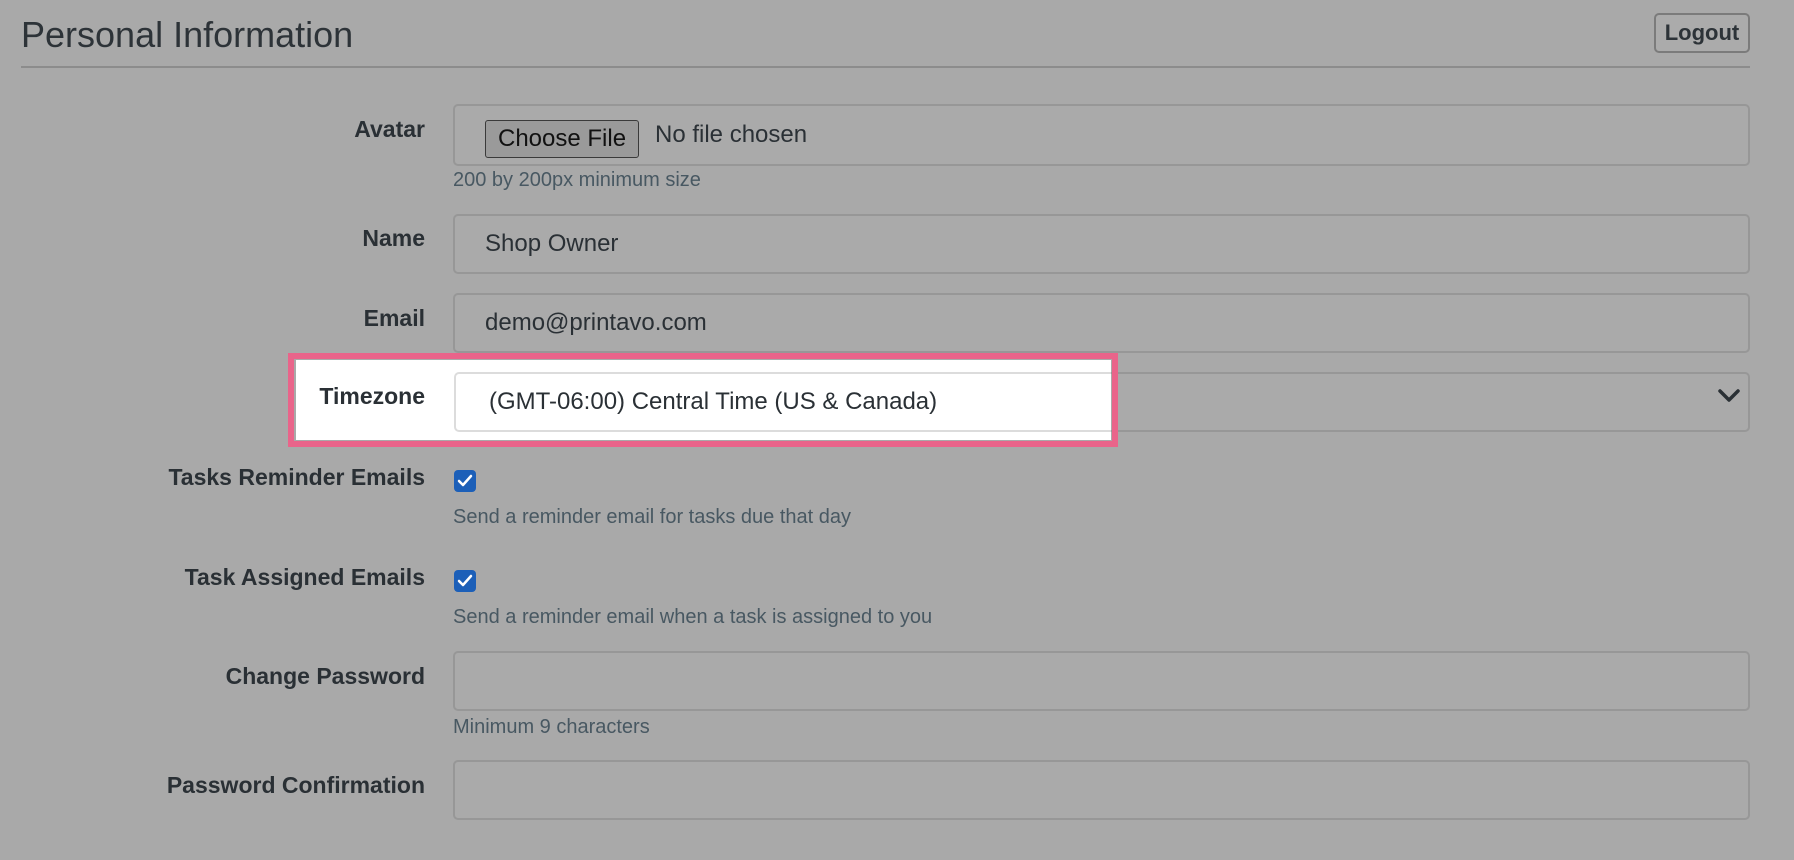 The height and width of the screenshot is (860, 1794). I want to click on password-confirmation-label: Password Confirmation, so click(295, 785).